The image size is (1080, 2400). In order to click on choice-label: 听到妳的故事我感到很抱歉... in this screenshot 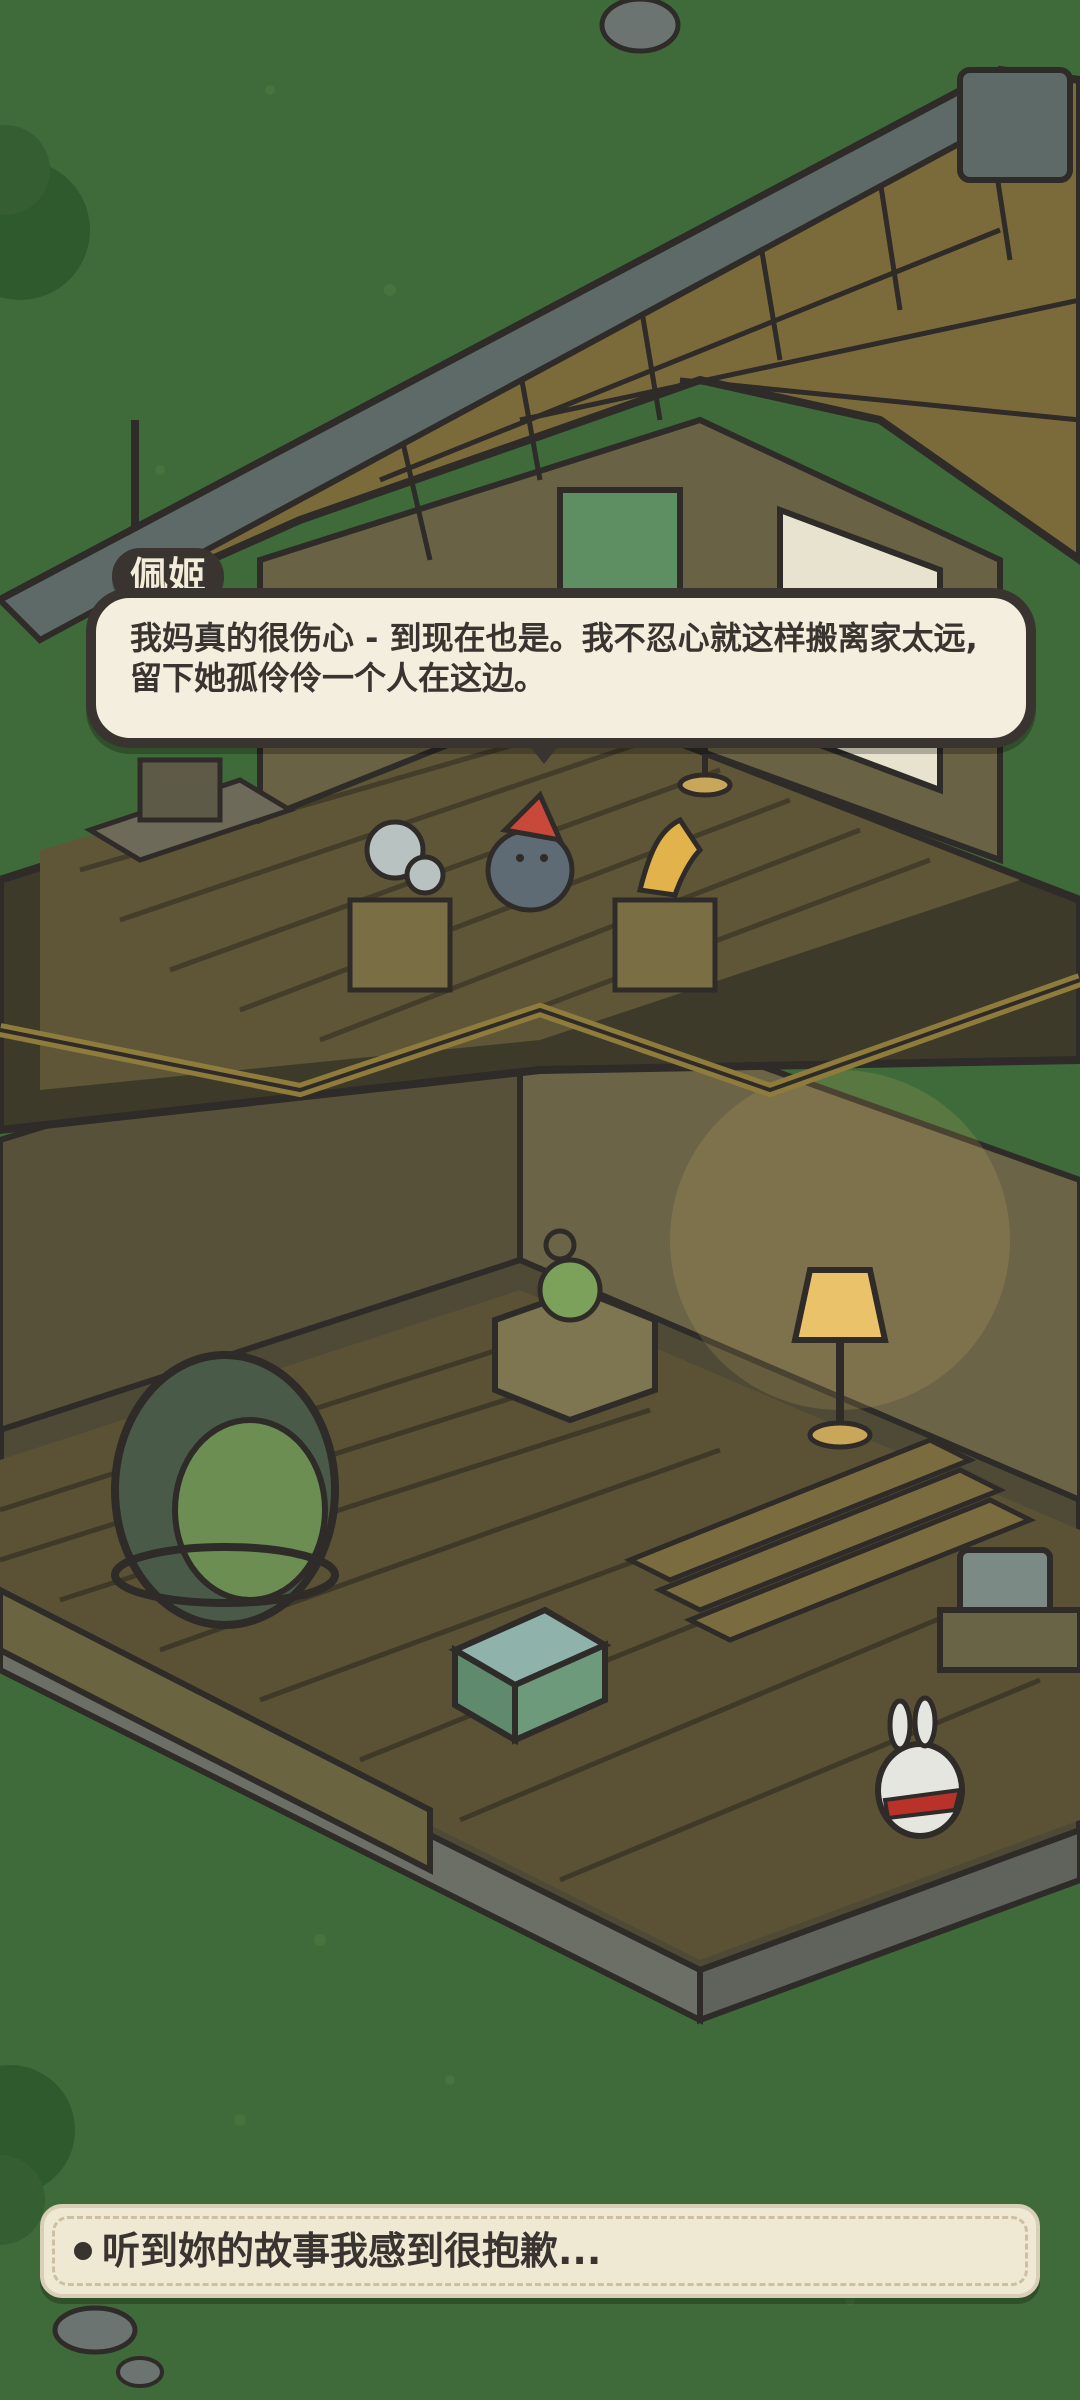, I will do `click(352, 2251)`.